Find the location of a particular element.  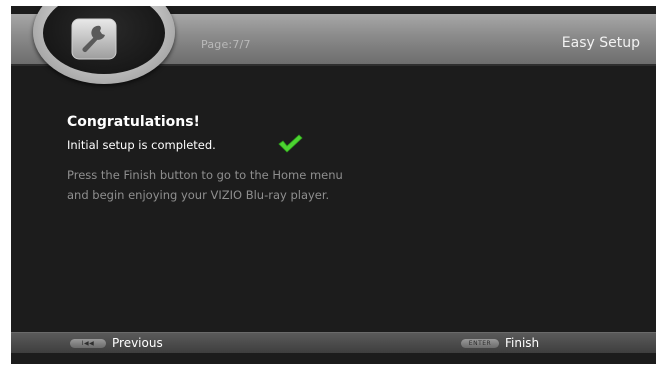

setup-status-text: Initial setup is completed. is located at coordinates (141, 145).